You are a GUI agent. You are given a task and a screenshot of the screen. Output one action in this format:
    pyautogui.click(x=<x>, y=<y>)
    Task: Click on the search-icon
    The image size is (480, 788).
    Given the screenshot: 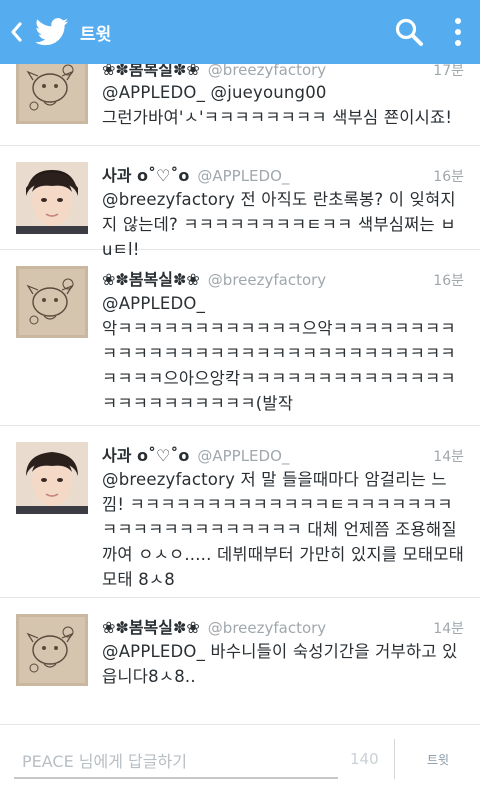 What is the action you would take?
    pyautogui.click(x=409, y=32)
    